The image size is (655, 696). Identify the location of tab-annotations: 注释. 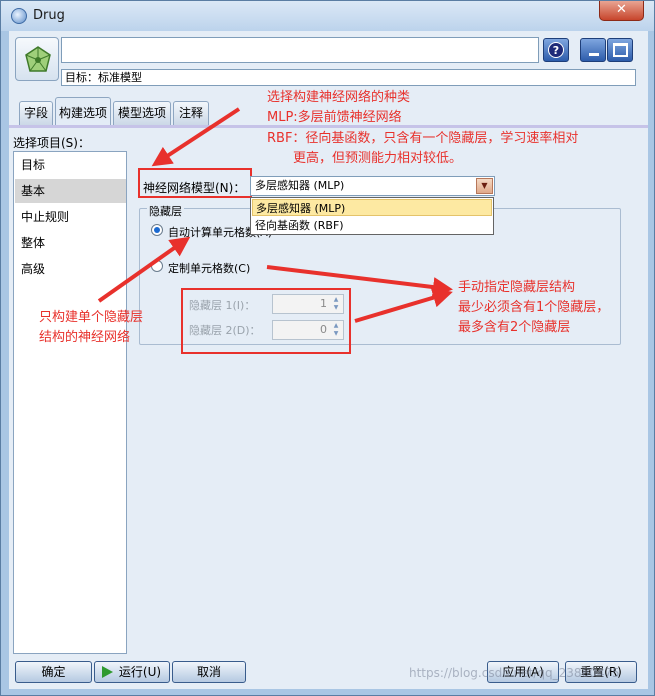
(191, 113).